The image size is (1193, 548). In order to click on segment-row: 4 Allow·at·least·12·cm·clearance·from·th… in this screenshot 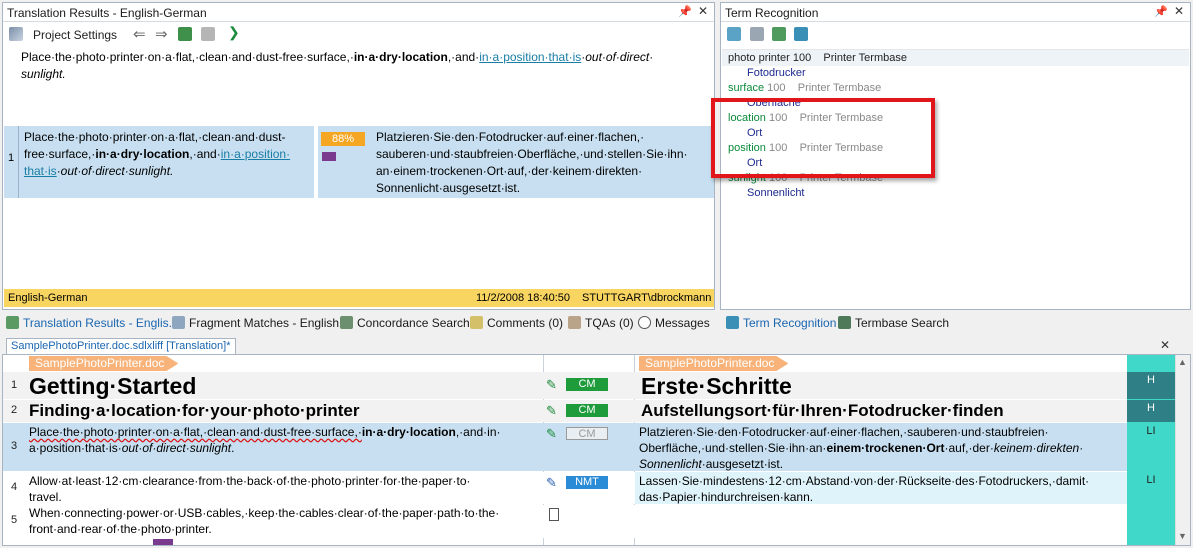, I will do `click(579, 488)`.